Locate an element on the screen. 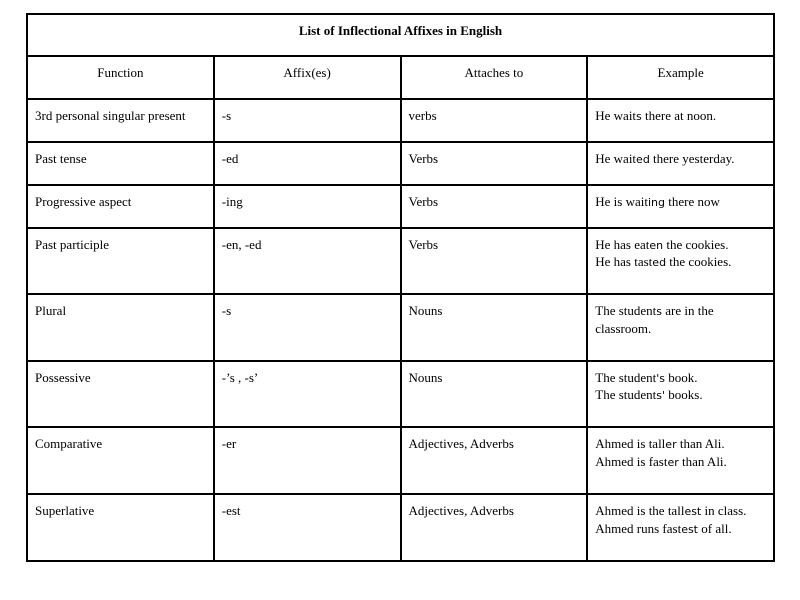 Image resolution: width=800 pixels, height=600 pixels. example-line: Ahmed is the tallest in class. is located at coordinates (680, 511).